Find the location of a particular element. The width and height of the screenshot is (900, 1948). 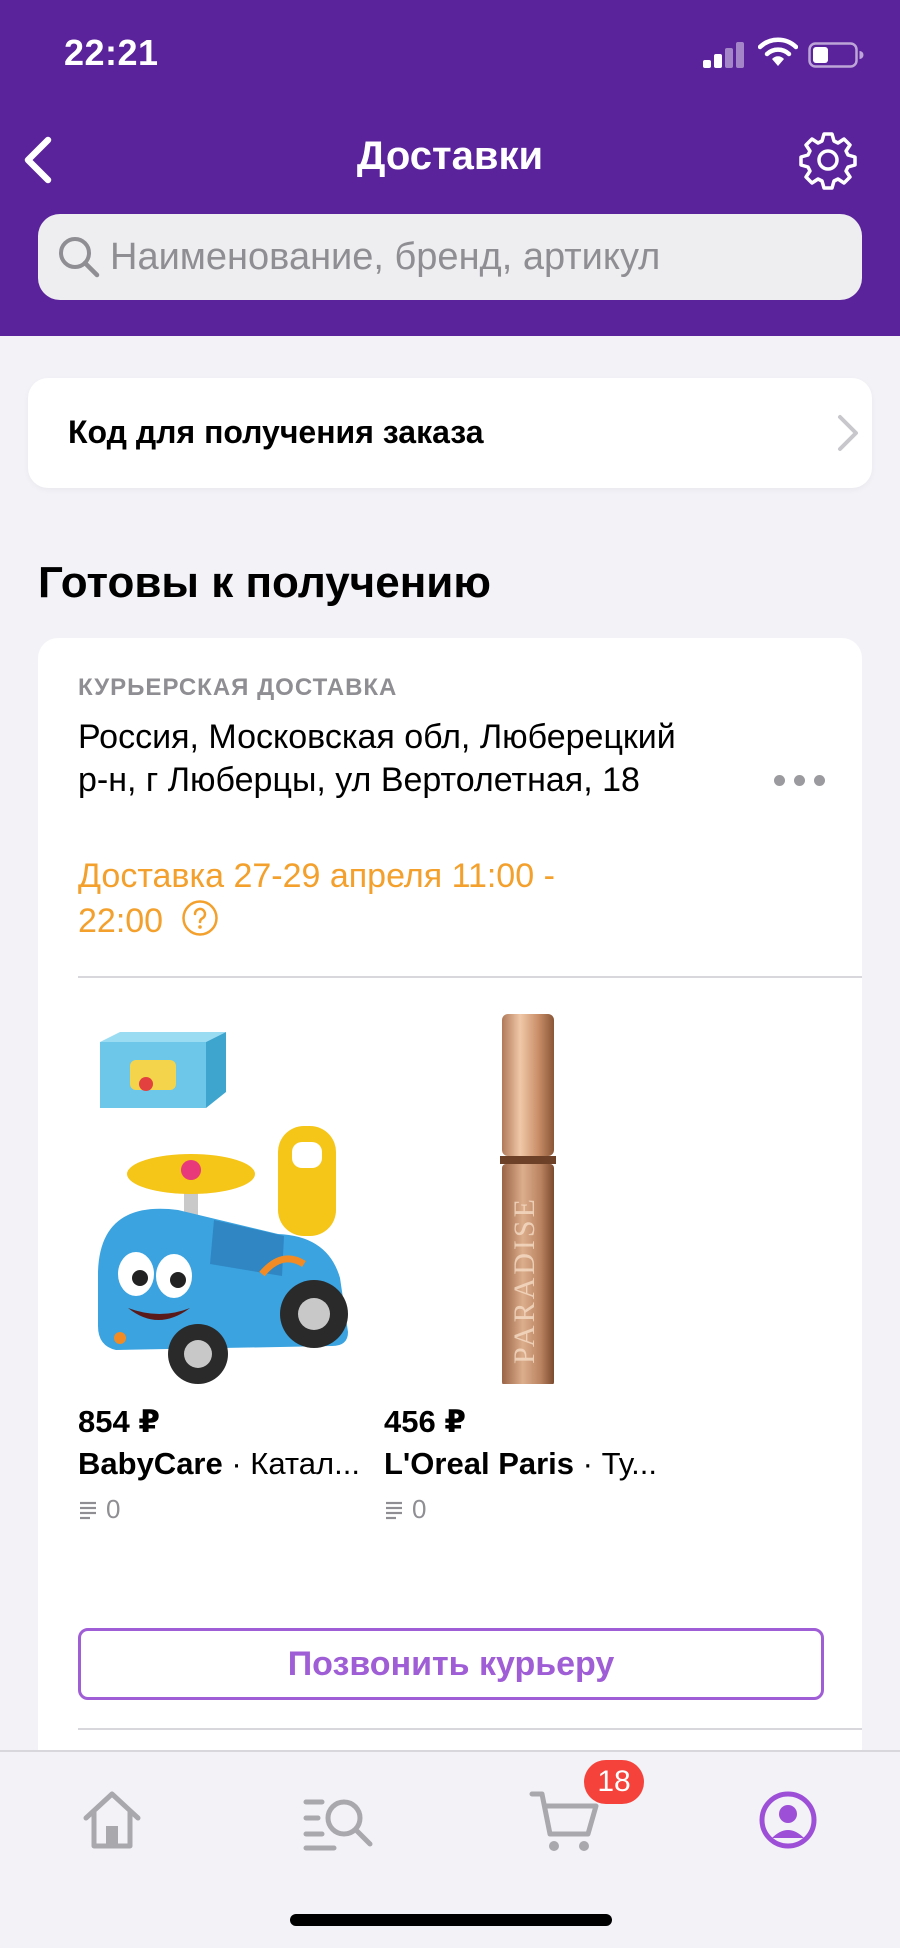

profile-icon is located at coordinates (788, 1820).